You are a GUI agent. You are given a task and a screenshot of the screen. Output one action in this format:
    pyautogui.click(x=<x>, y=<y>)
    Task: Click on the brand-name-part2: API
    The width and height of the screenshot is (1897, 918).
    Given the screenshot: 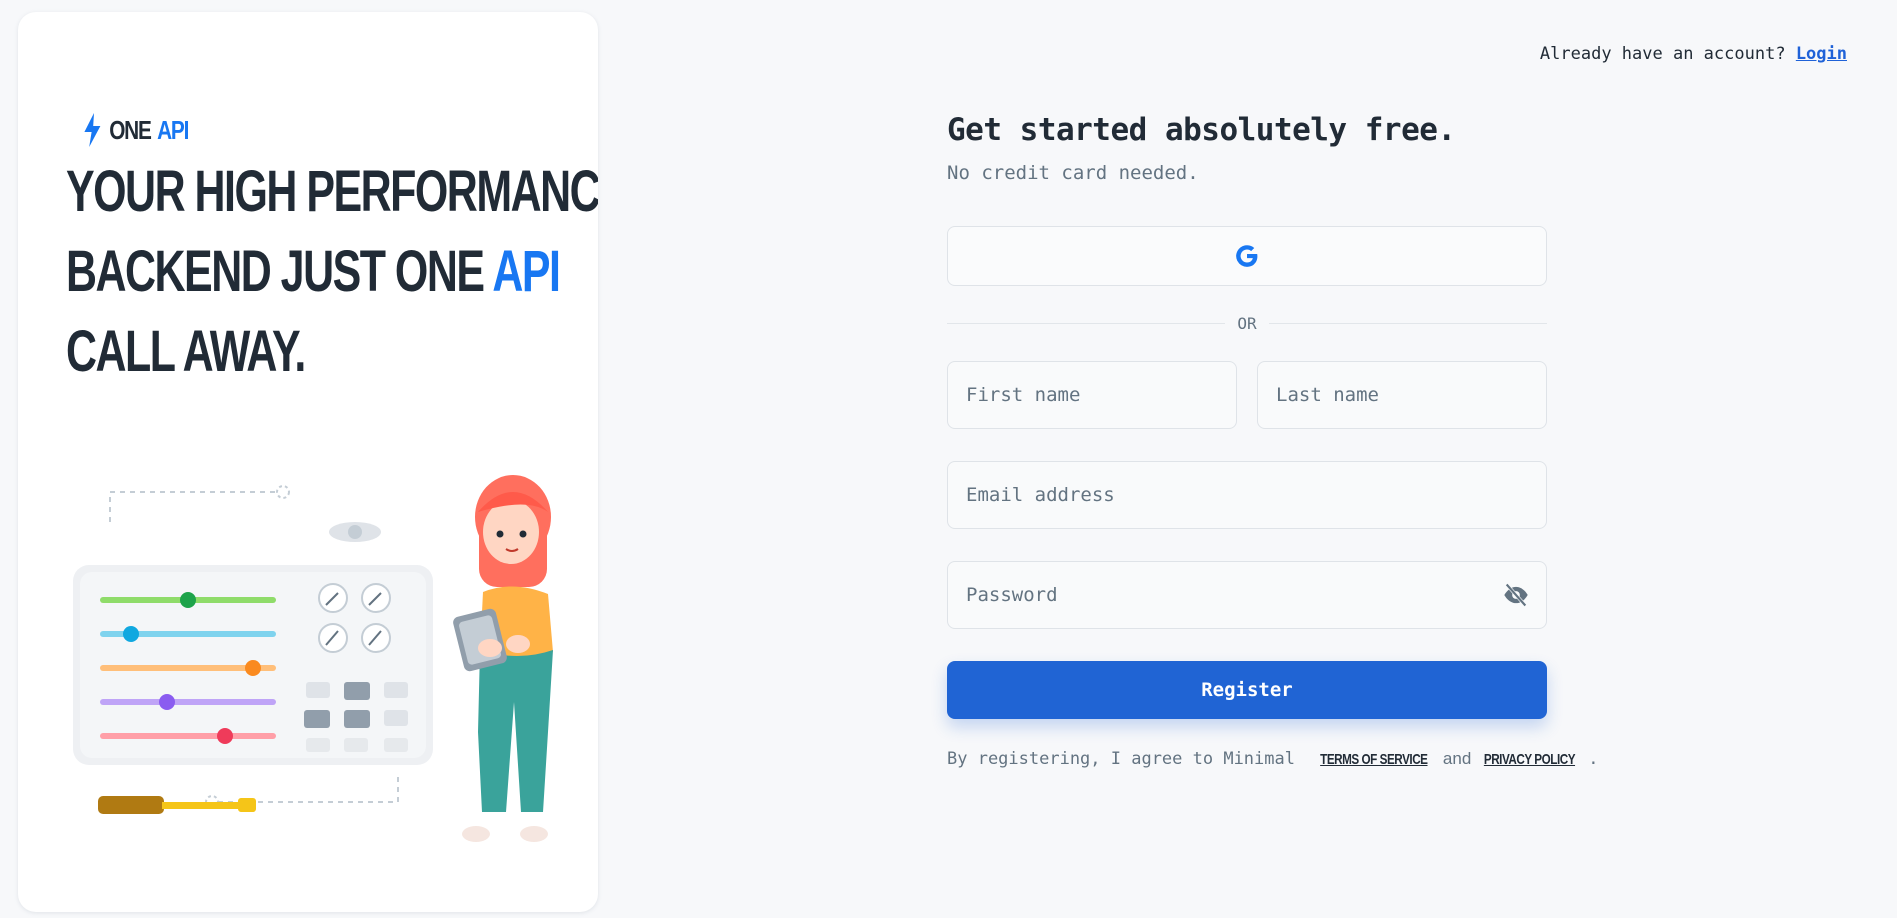 What is the action you would take?
    pyautogui.click(x=173, y=129)
    